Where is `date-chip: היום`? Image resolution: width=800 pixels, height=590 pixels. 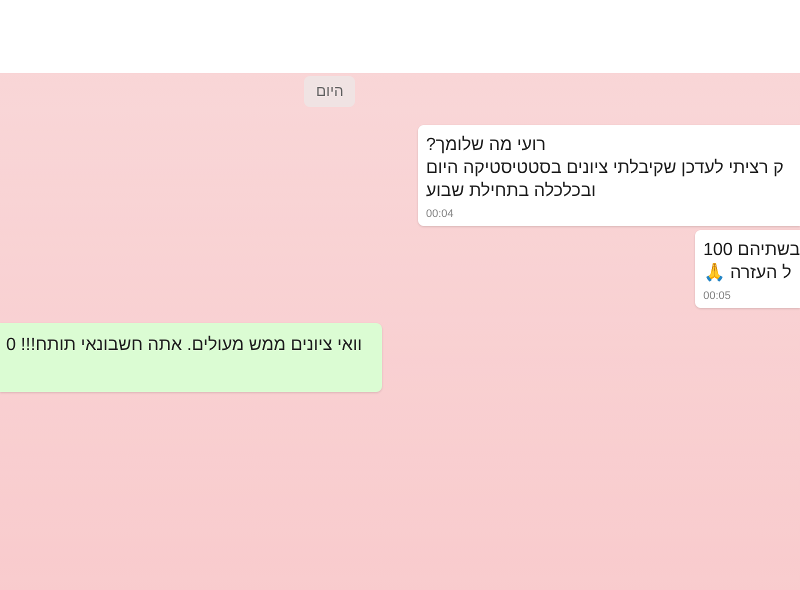
date-chip: היום is located at coordinates (330, 91).